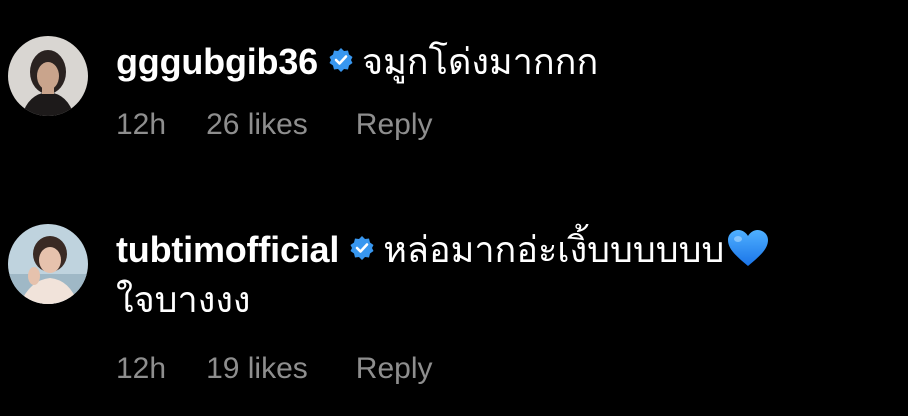  What do you see at coordinates (227, 249) in the screenshot?
I see `comment-username: tubtimofficial` at bounding box center [227, 249].